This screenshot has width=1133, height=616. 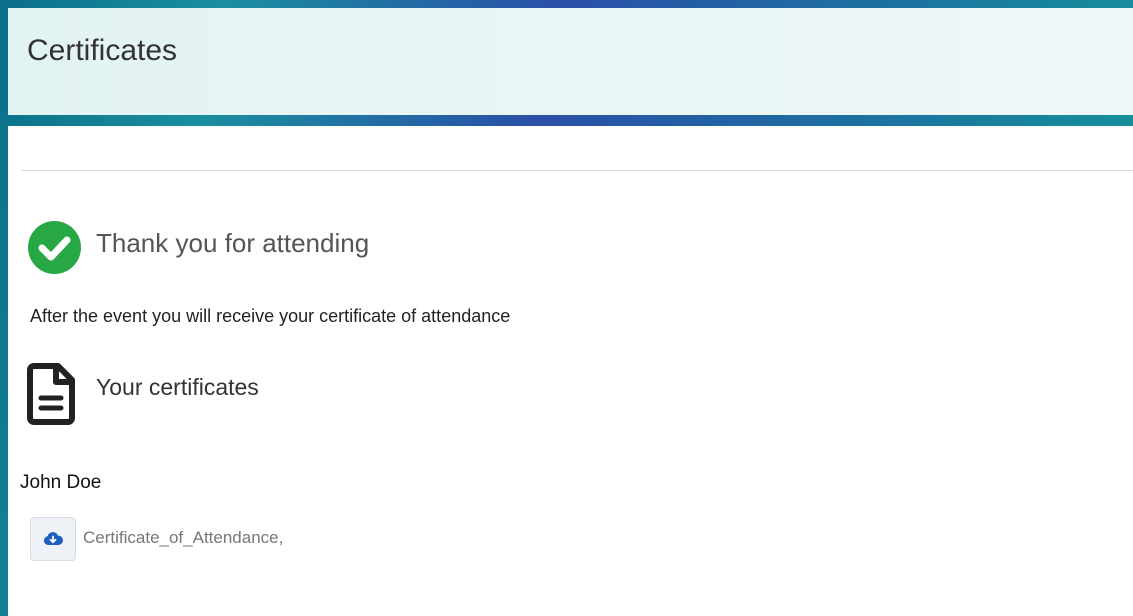 I want to click on page-title: Certificates, so click(x=102, y=50).